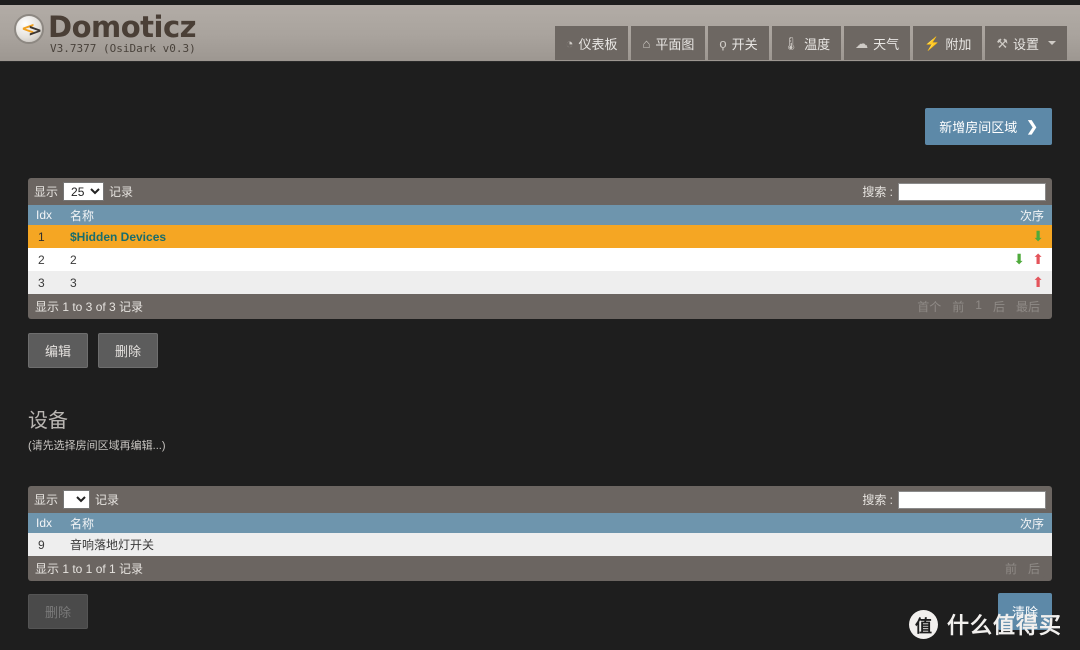  I want to click on add-room-label: 新增房间区域, so click(978, 127).